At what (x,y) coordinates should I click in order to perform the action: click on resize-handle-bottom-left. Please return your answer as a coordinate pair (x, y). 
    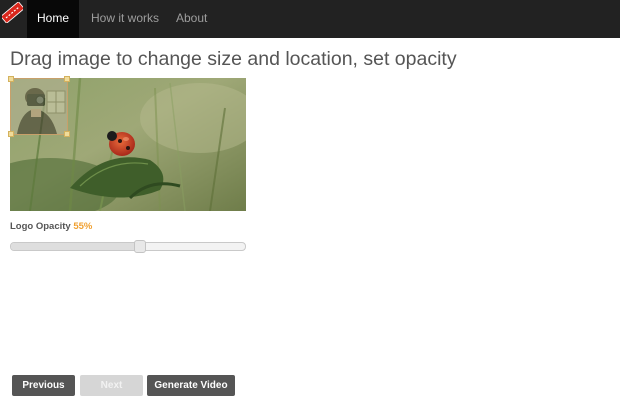
    Looking at the image, I should click on (11, 134).